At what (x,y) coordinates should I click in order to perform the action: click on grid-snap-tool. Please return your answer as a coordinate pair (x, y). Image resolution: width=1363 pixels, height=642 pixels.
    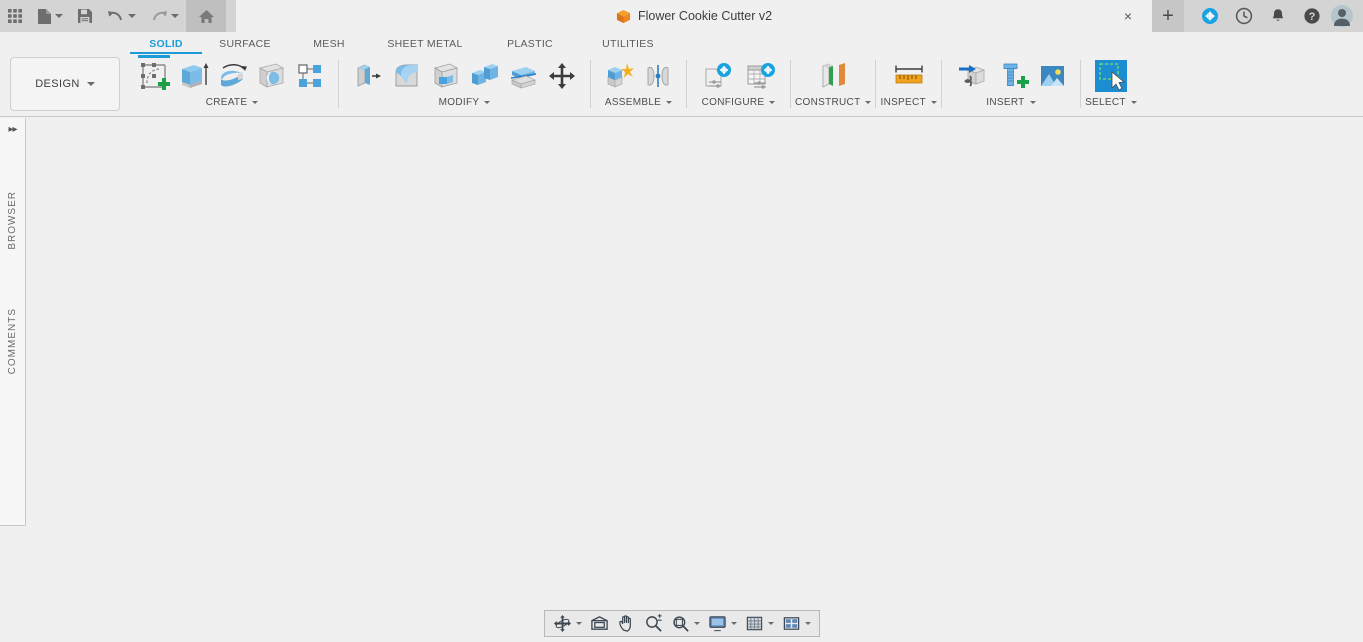
    Looking at the image, I should click on (759, 624).